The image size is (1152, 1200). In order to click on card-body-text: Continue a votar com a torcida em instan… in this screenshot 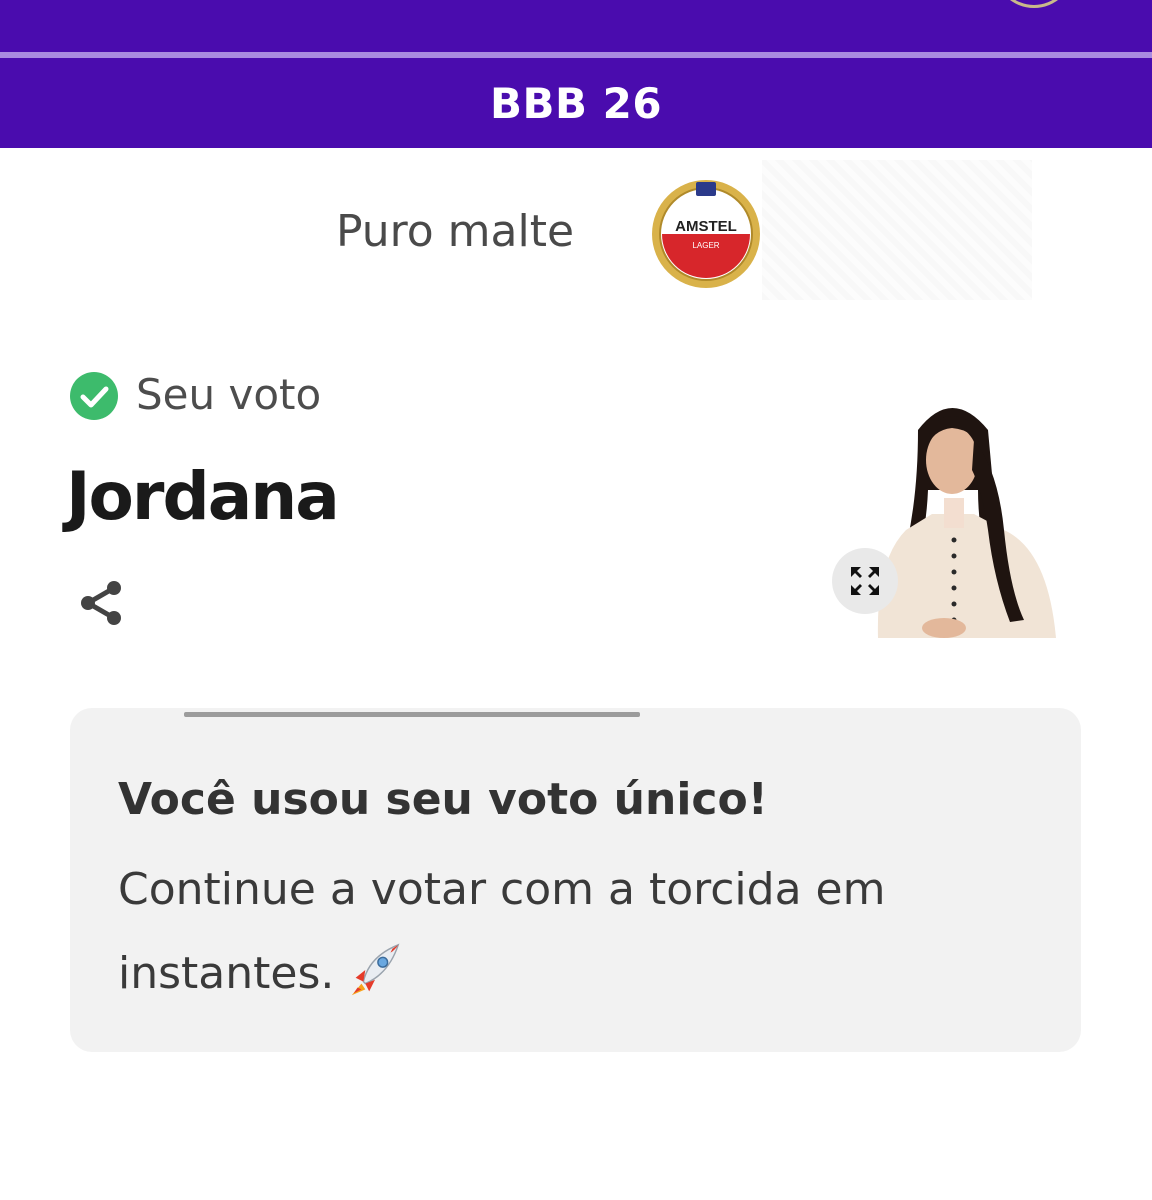, I will do `click(502, 931)`.